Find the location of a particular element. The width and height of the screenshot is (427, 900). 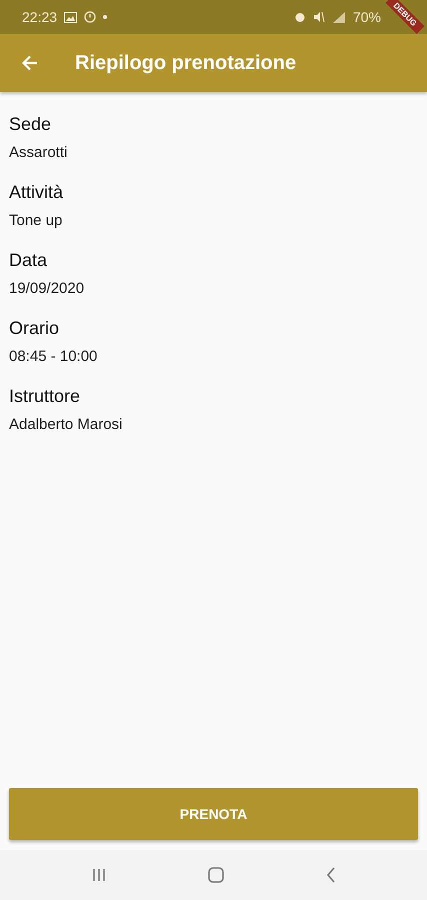

field-value: 08:45 - 10:00 is located at coordinates (53, 356).